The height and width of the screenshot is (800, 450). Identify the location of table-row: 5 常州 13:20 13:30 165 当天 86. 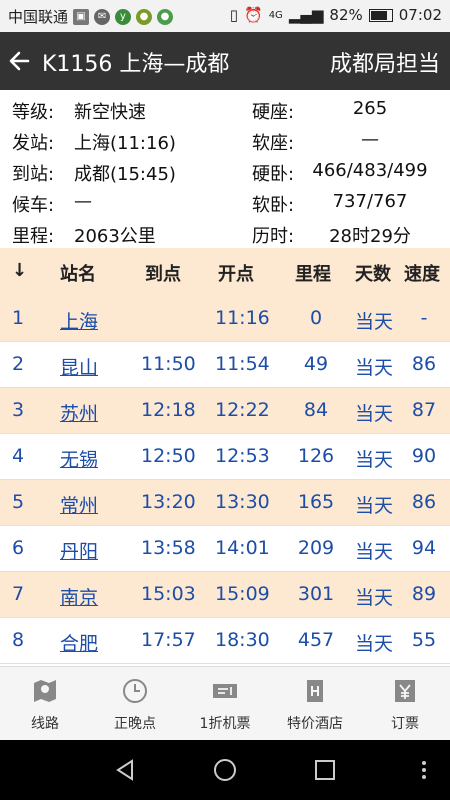
(225, 503).